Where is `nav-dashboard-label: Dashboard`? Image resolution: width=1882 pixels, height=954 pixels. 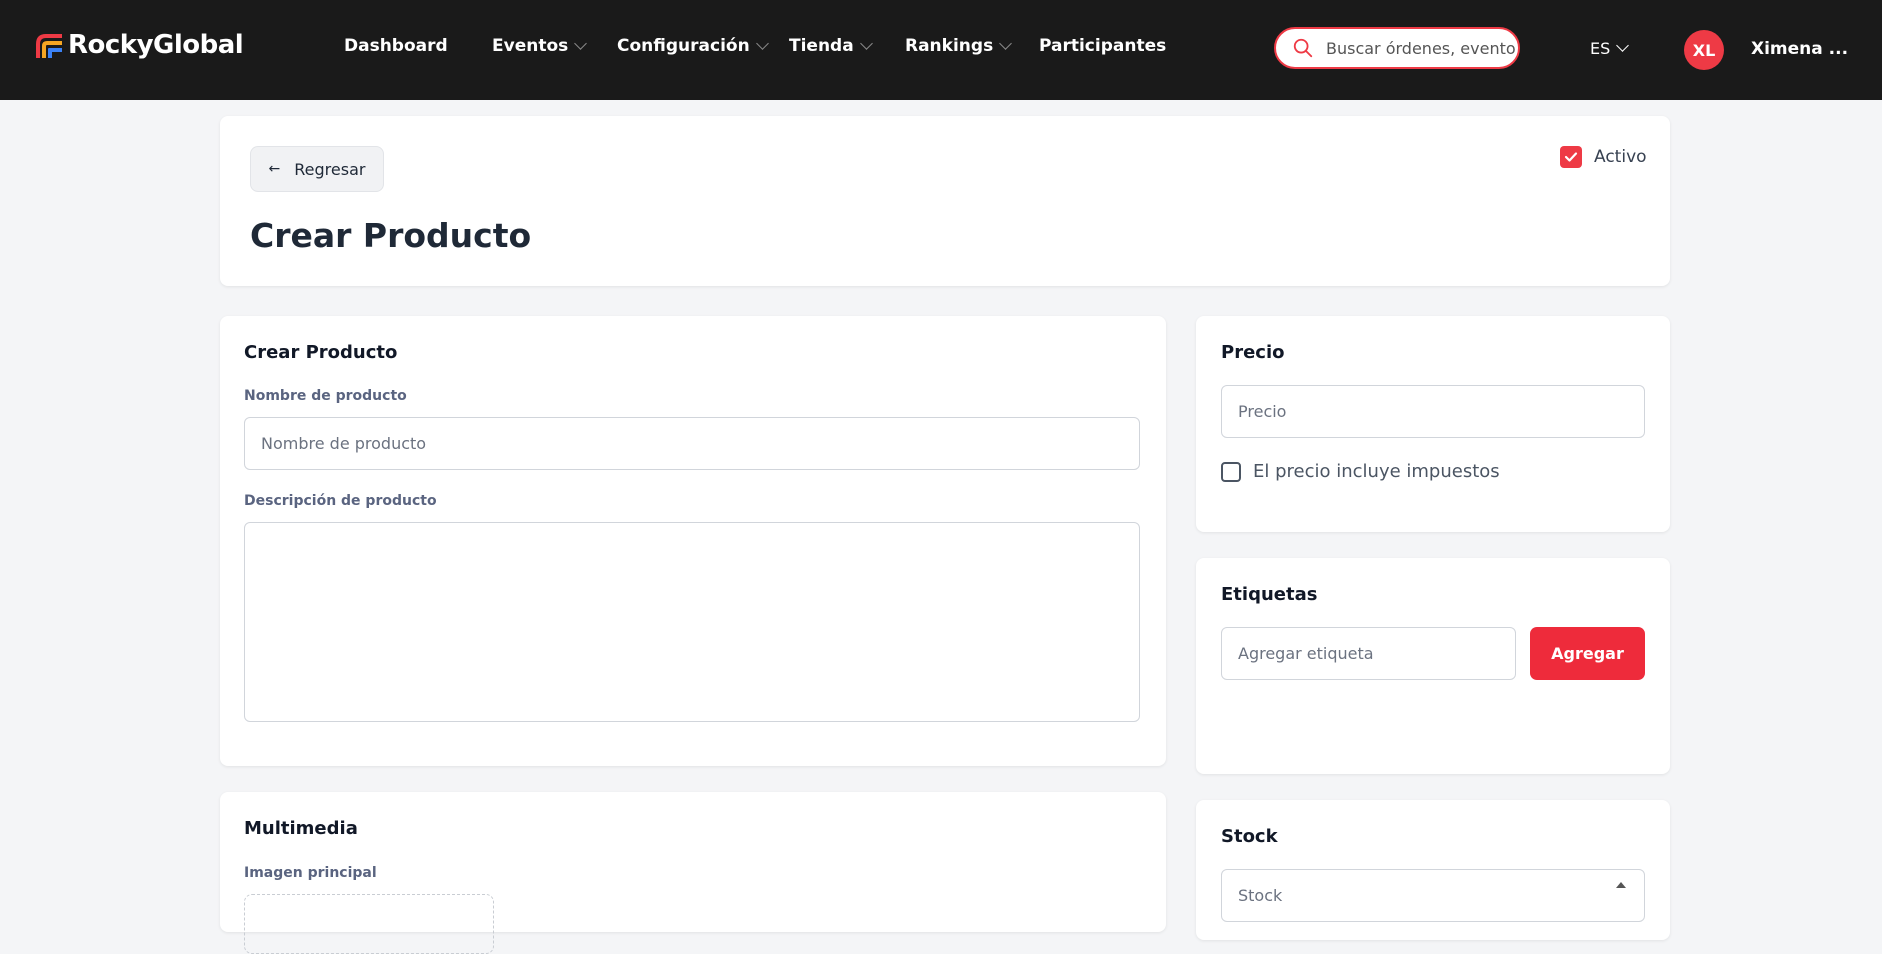 nav-dashboard-label: Dashboard is located at coordinates (396, 46).